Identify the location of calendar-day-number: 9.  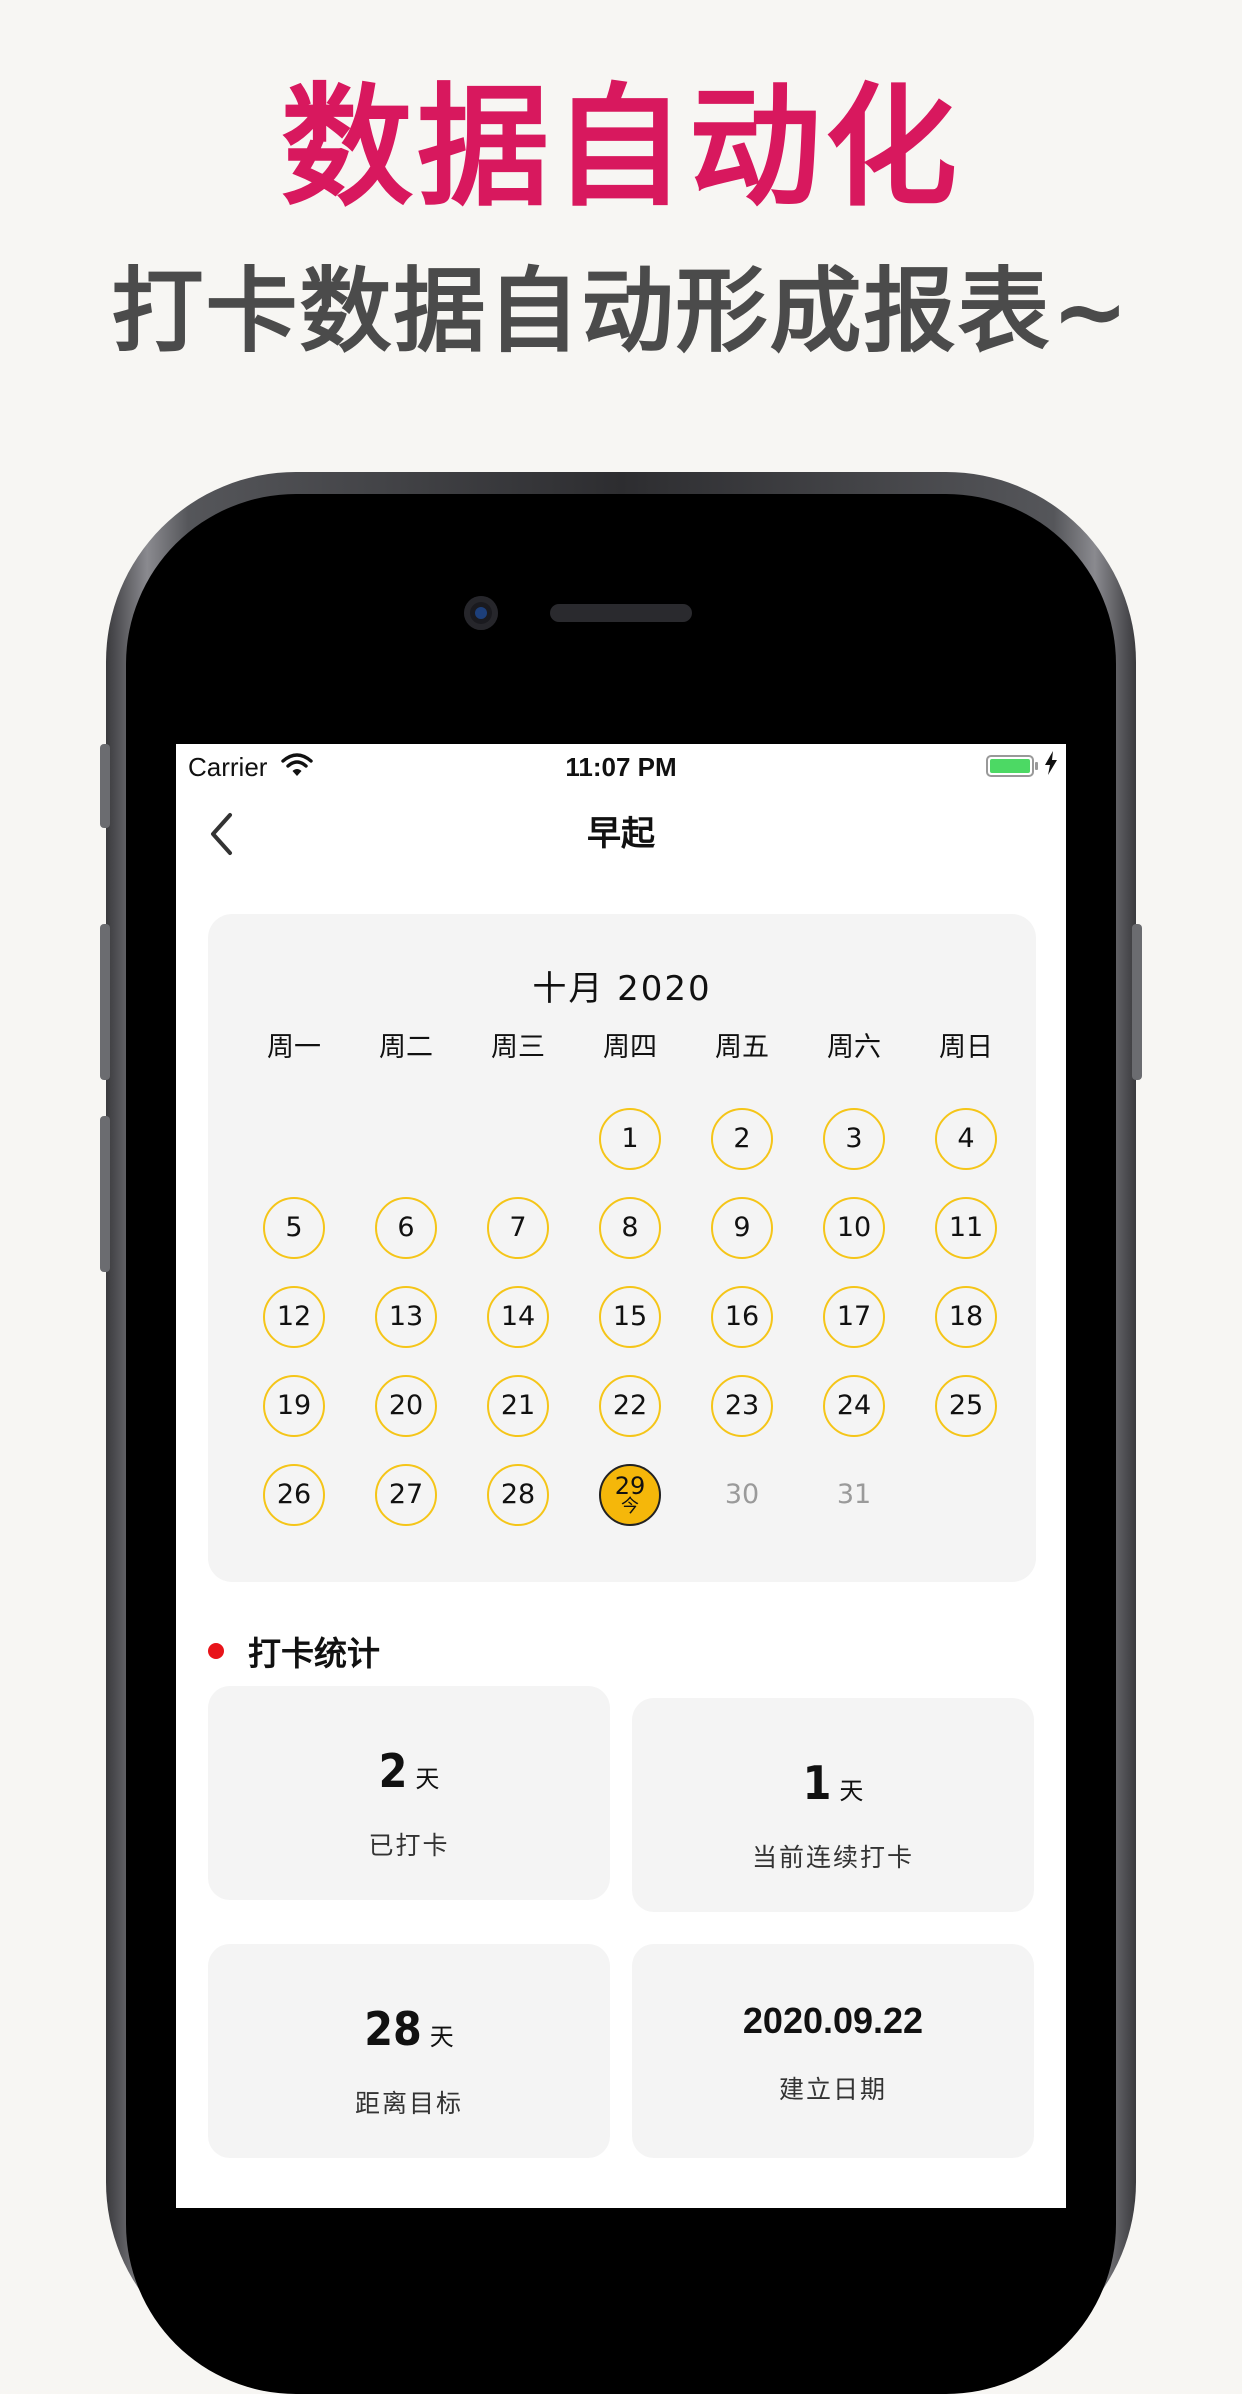
(742, 1227).